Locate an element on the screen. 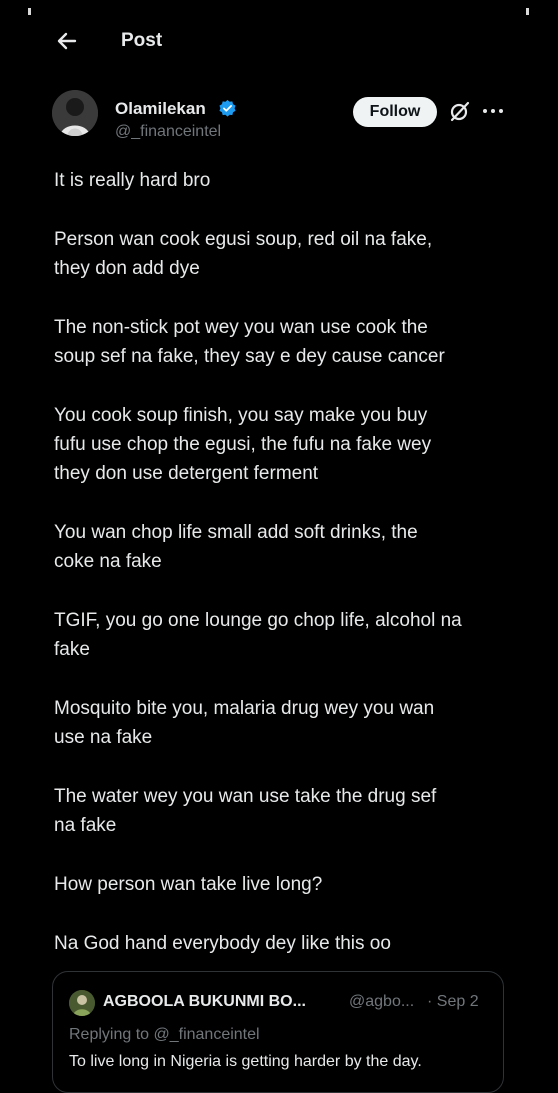 This screenshot has height=1093, width=558. ellipsis-icon is located at coordinates (493, 111).